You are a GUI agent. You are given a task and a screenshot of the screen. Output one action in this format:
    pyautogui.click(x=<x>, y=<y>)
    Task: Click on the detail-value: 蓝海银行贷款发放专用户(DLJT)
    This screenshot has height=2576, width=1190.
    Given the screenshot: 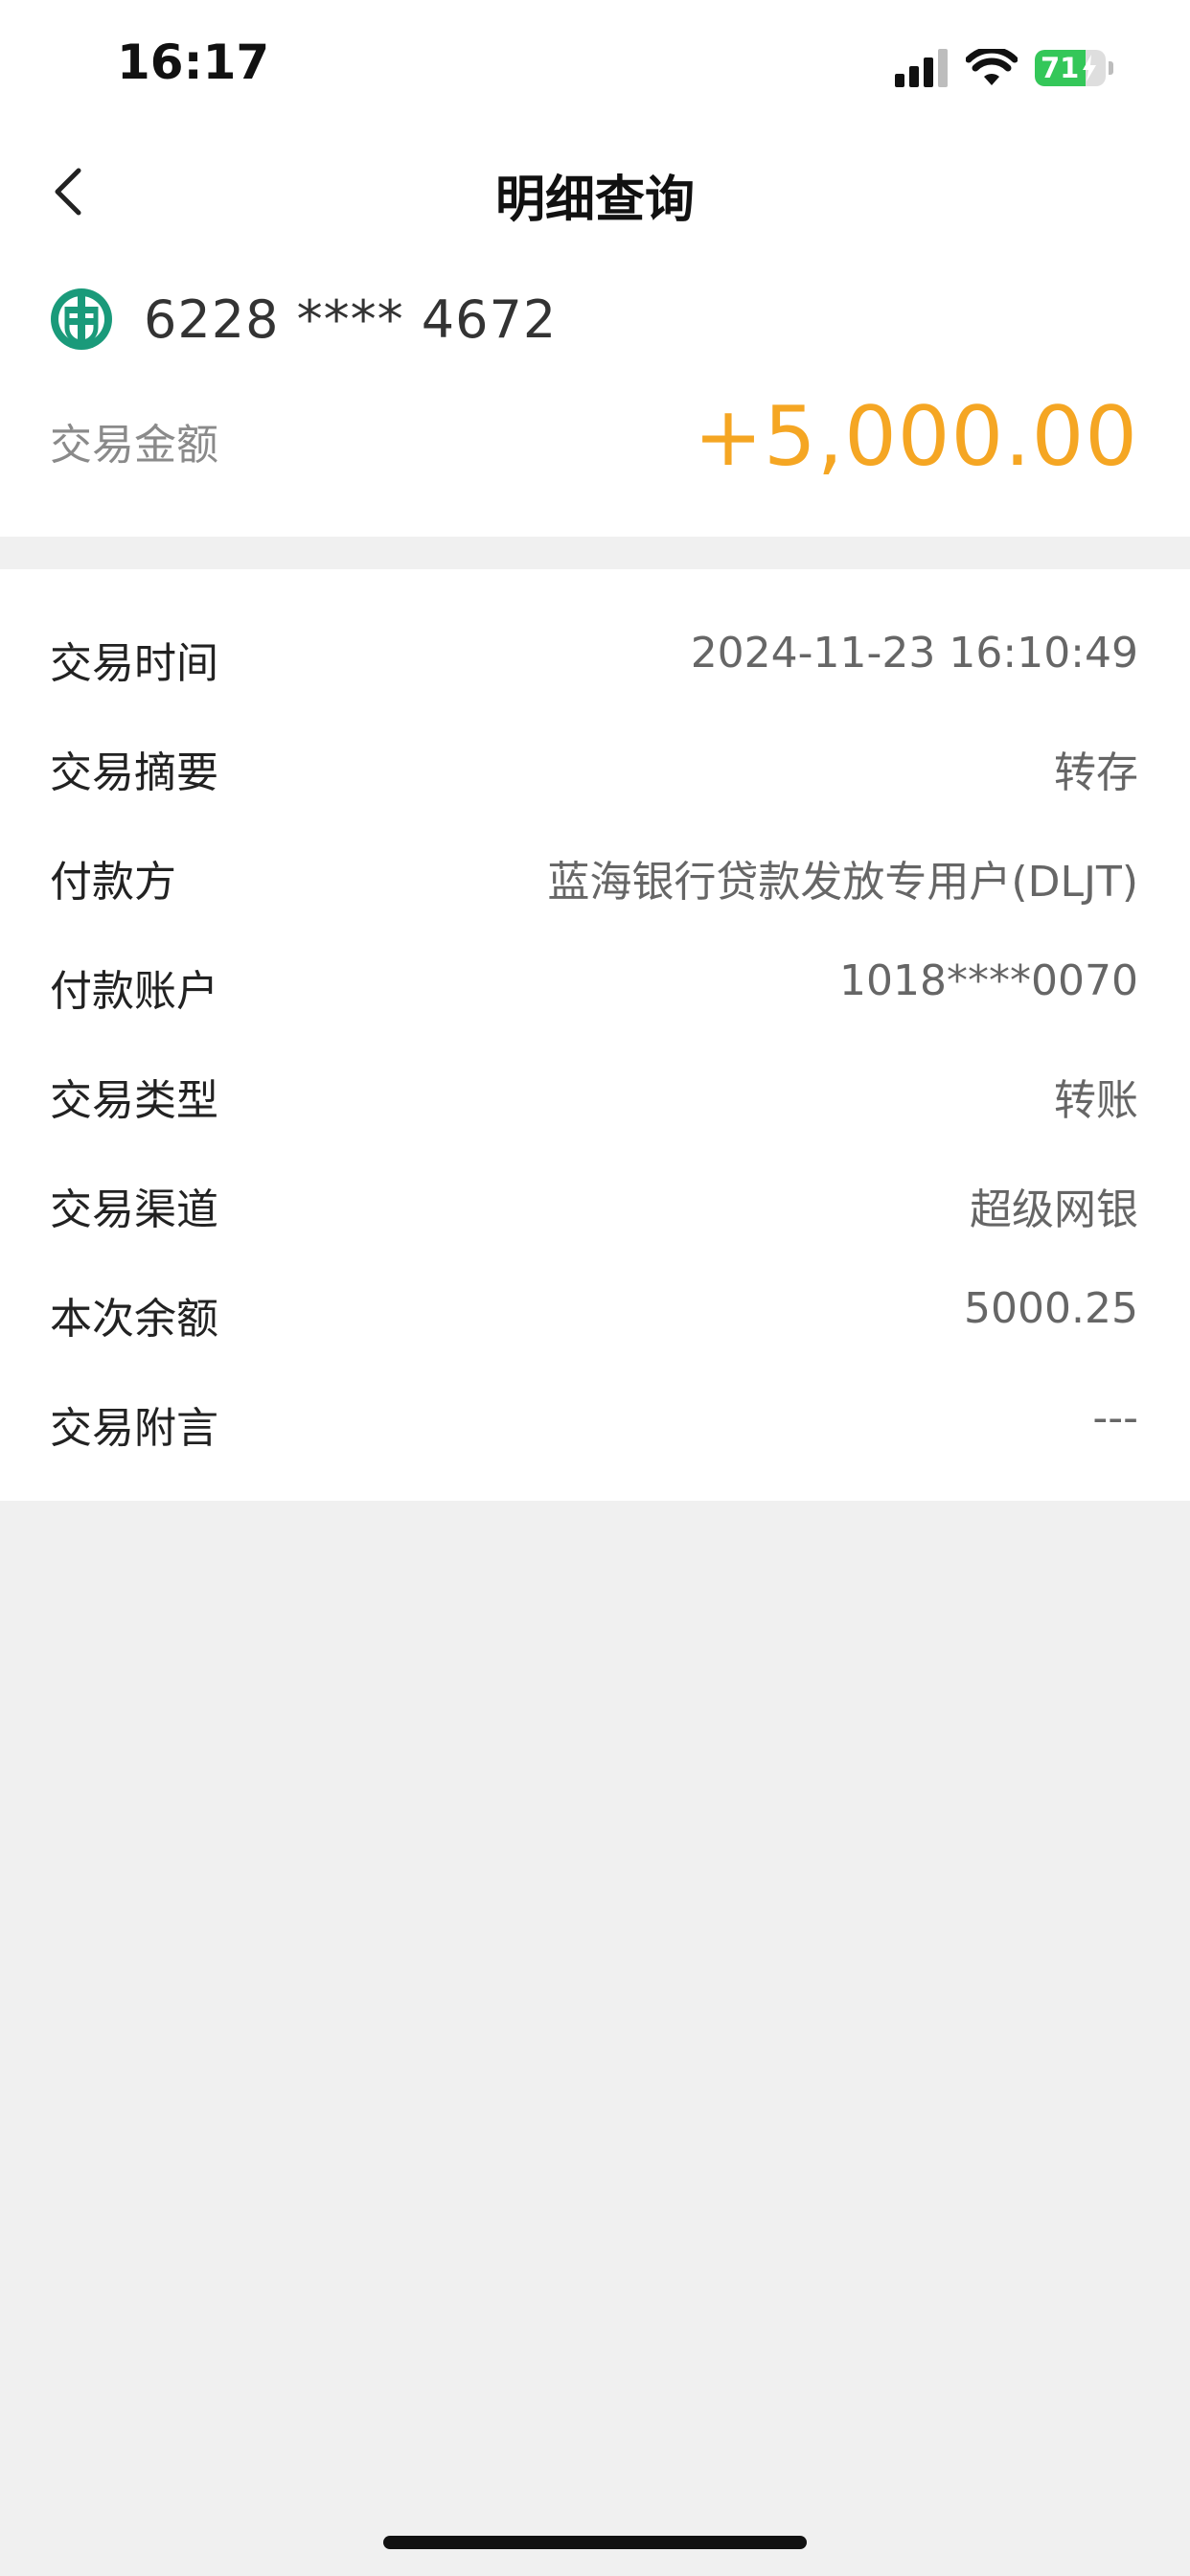 What is the action you would take?
    pyautogui.click(x=842, y=882)
    